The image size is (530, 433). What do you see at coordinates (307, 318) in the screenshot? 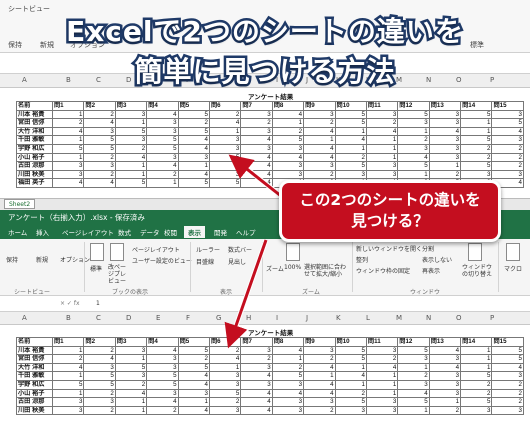
I see `col-header: J` at bounding box center [307, 318].